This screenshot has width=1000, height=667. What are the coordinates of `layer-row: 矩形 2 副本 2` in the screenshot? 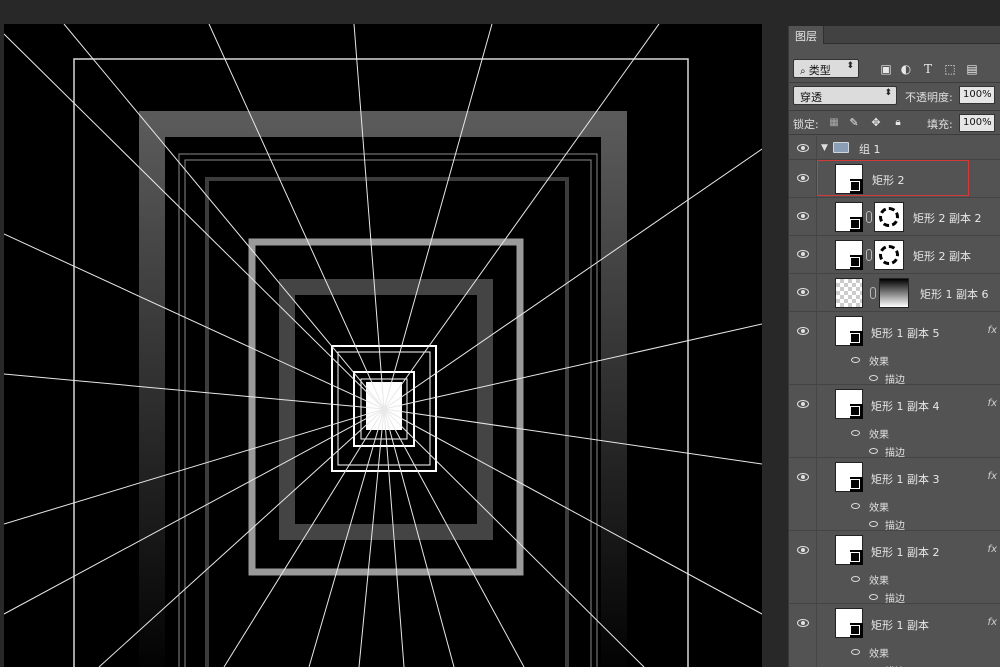 It's located at (894, 217).